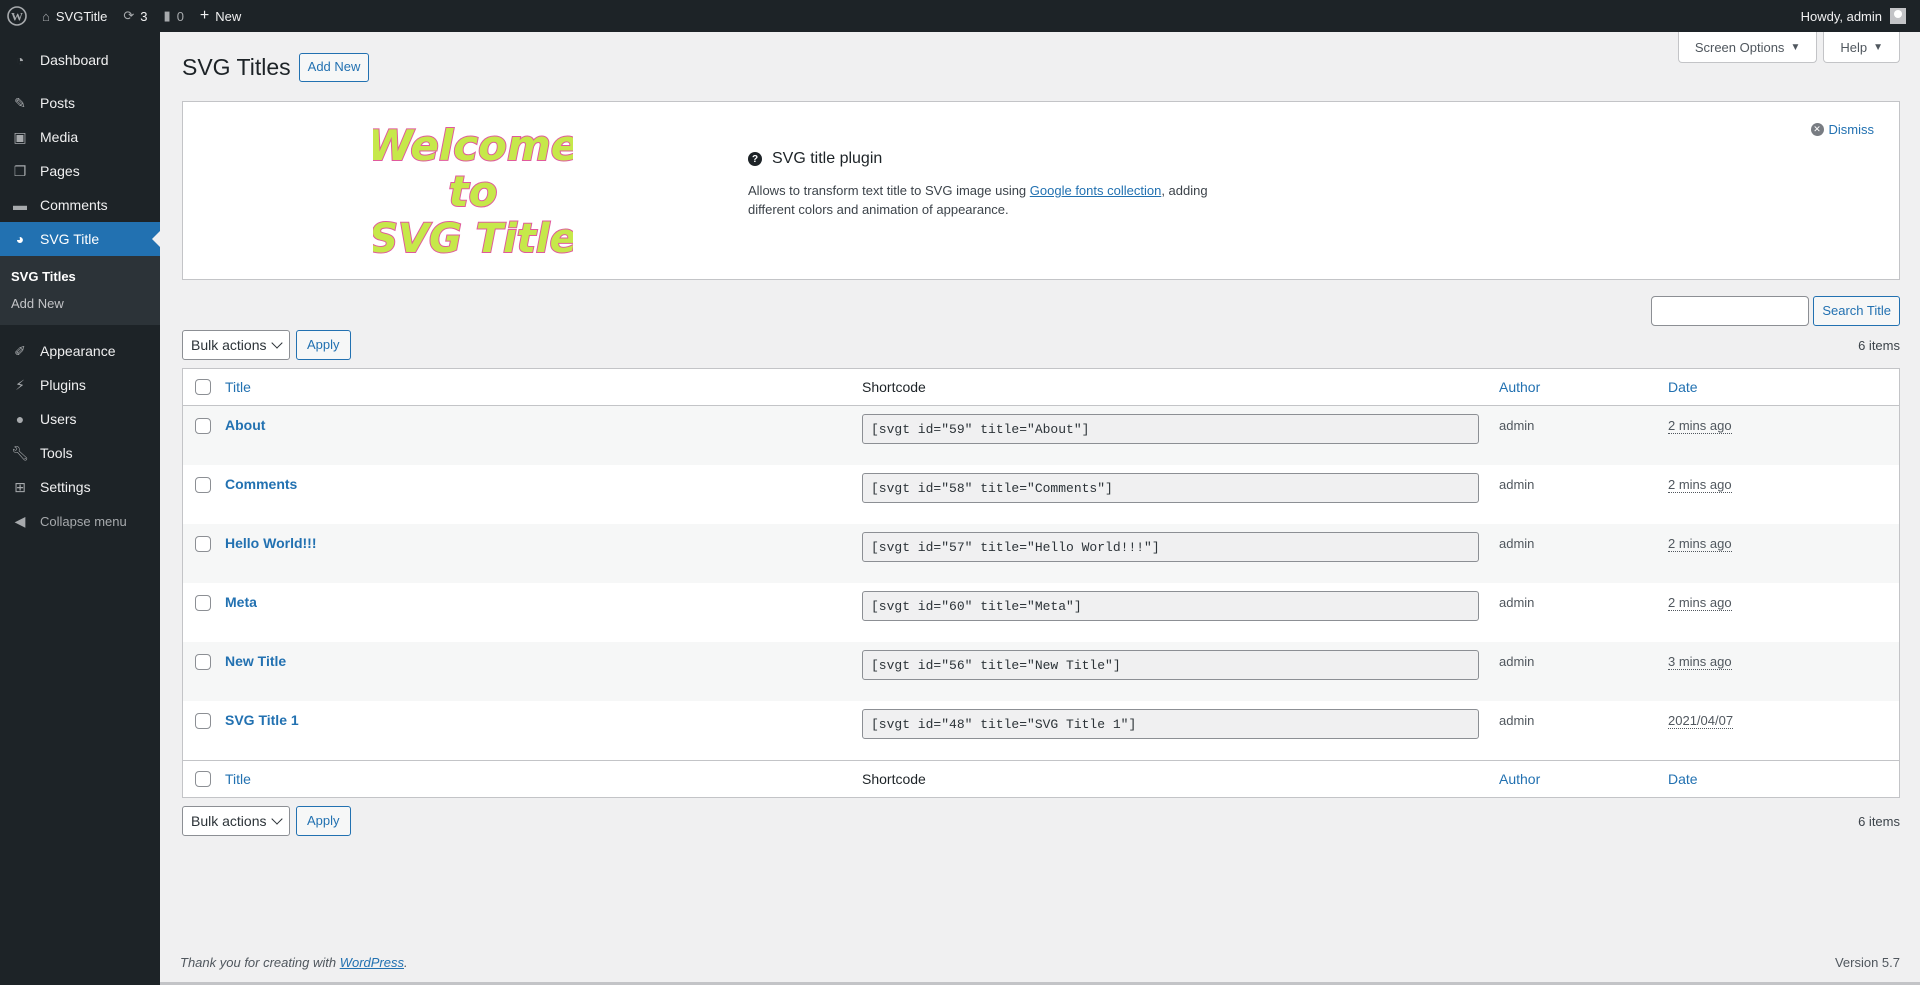  Describe the element at coordinates (271, 543) in the screenshot. I see `row-title-link: Hello World!!!` at that location.